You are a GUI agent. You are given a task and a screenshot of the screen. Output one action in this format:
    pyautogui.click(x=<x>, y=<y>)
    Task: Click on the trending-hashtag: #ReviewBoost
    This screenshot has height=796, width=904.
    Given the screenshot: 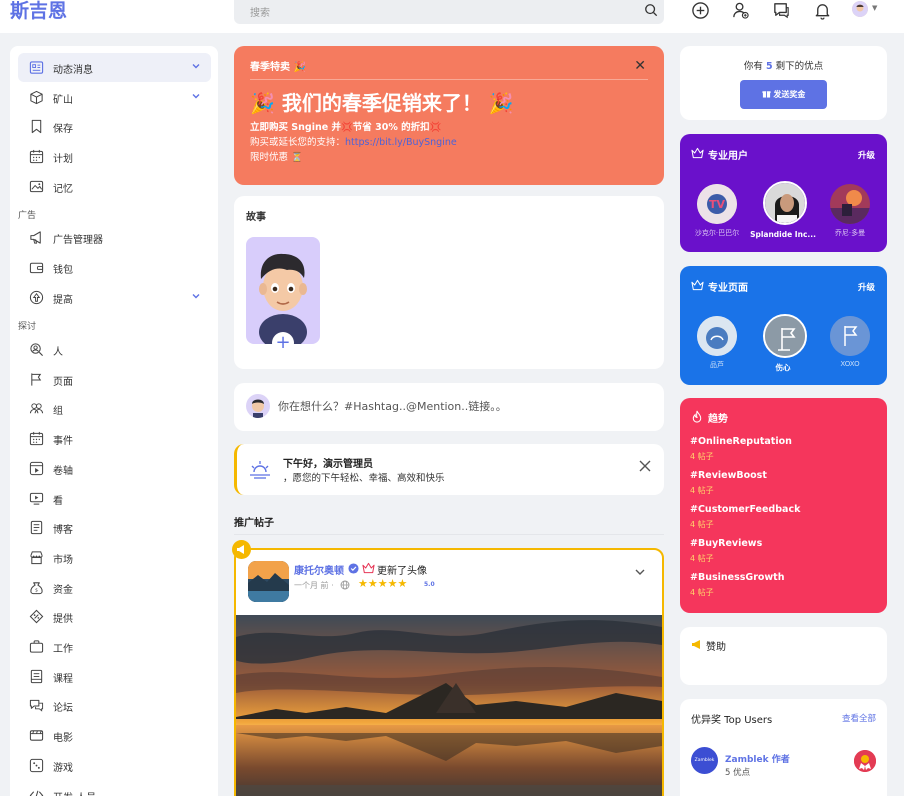 What is the action you would take?
    pyautogui.click(x=728, y=475)
    